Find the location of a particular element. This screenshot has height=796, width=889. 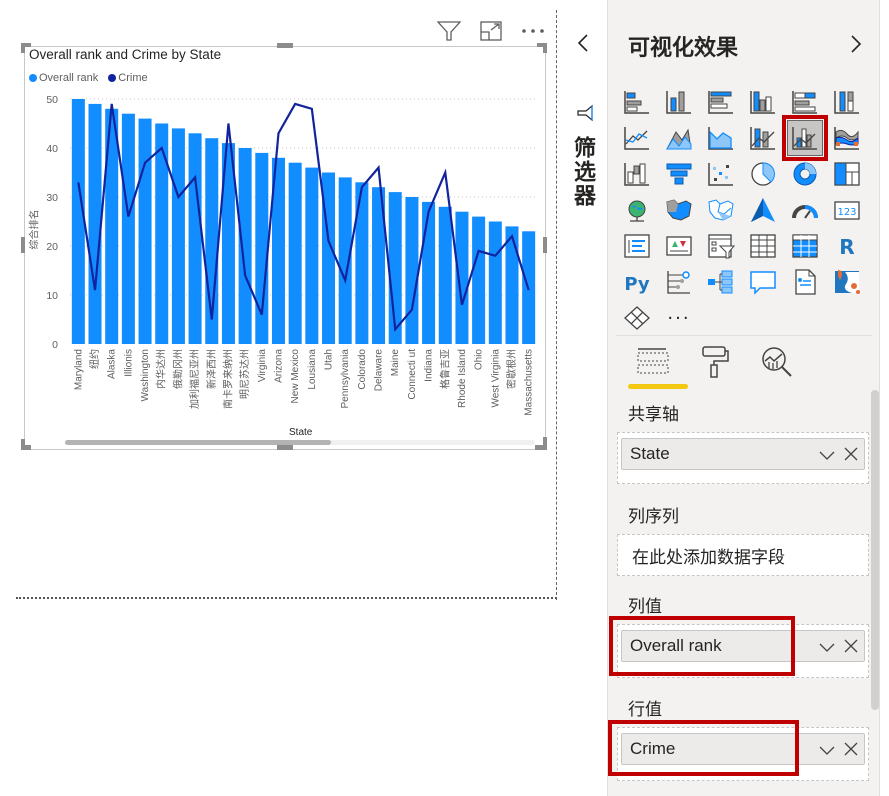

well-column-values: Overall rank is located at coordinates (743, 651).